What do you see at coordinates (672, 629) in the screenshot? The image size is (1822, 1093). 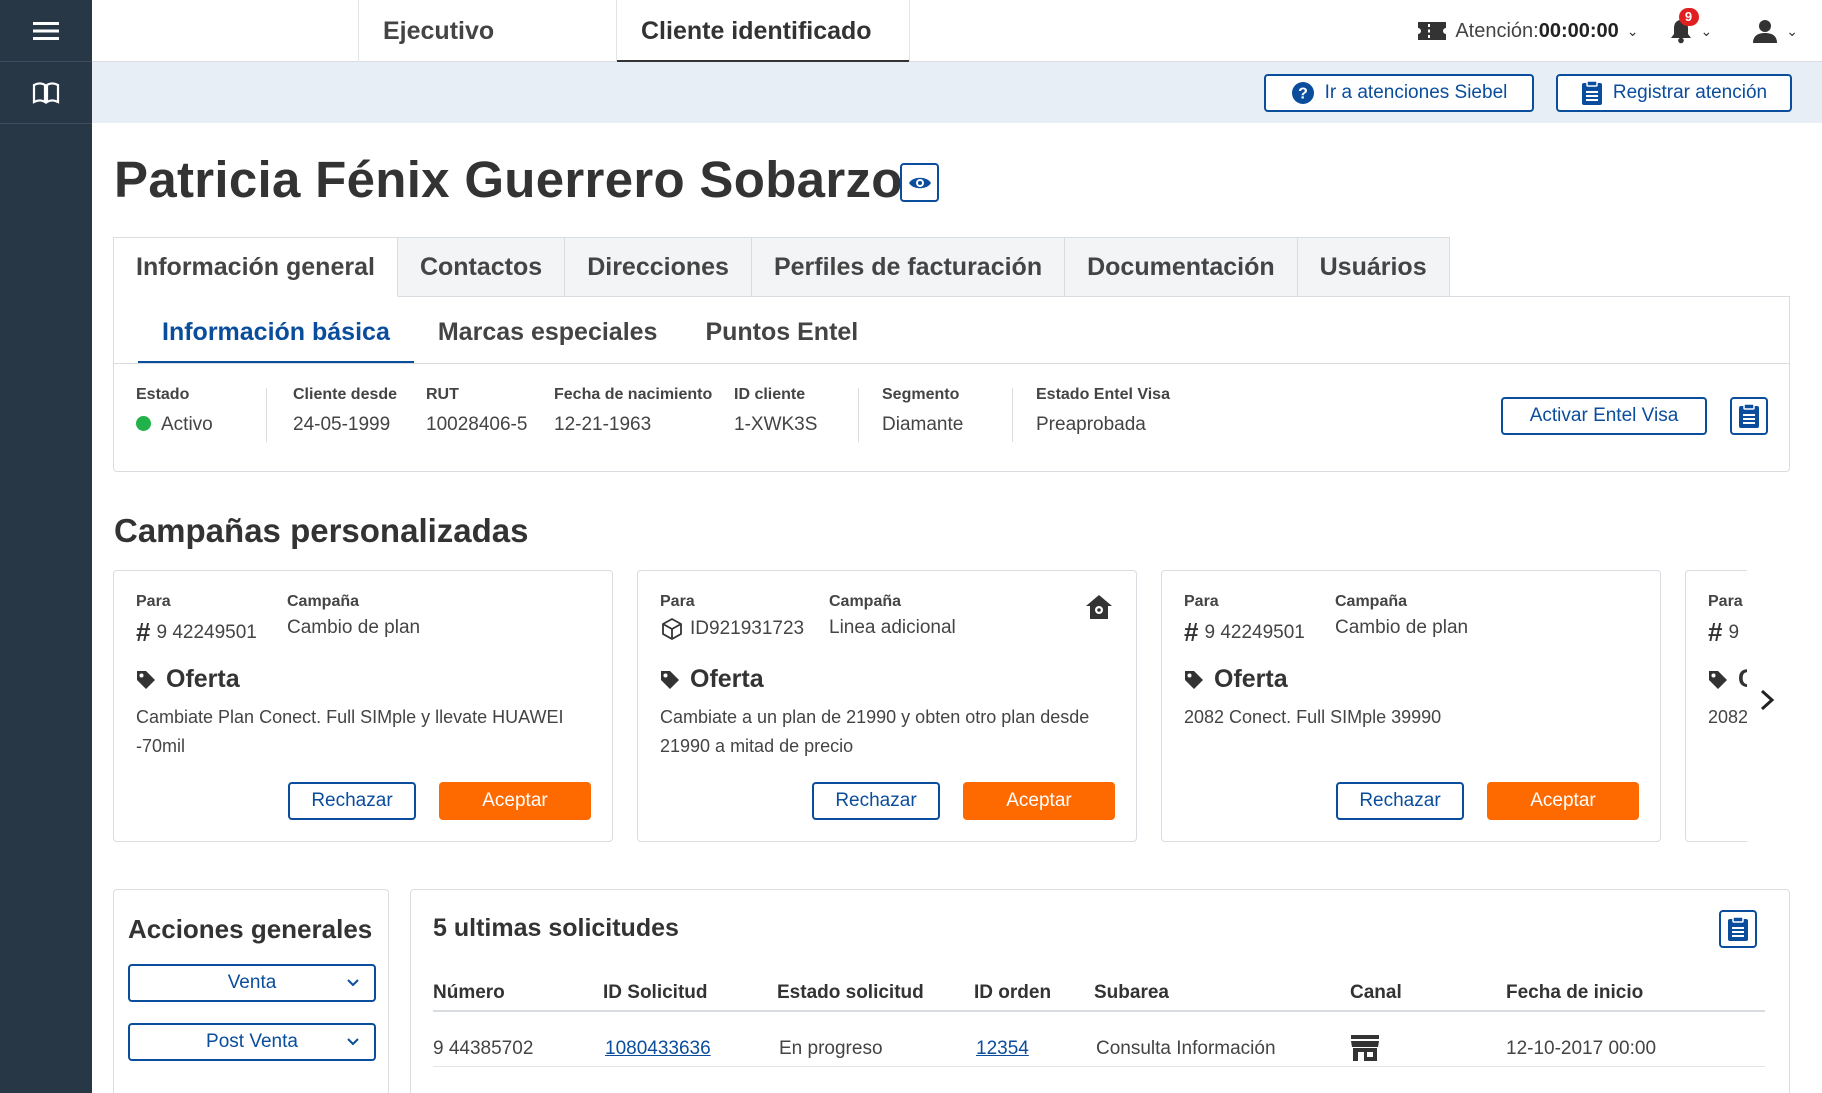 I see `package-icon` at bounding box center [672, 629].